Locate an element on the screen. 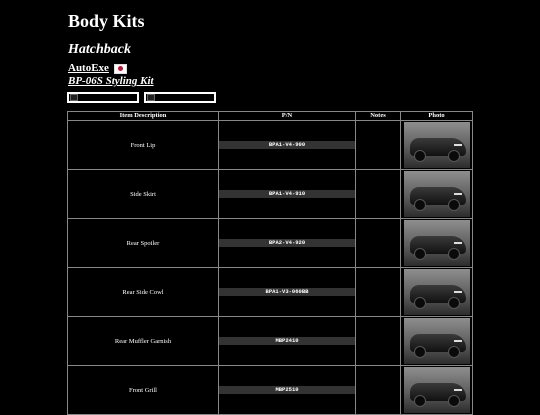  pn-cell: BPA2-V4-920 is located at coordinates (287, 243).